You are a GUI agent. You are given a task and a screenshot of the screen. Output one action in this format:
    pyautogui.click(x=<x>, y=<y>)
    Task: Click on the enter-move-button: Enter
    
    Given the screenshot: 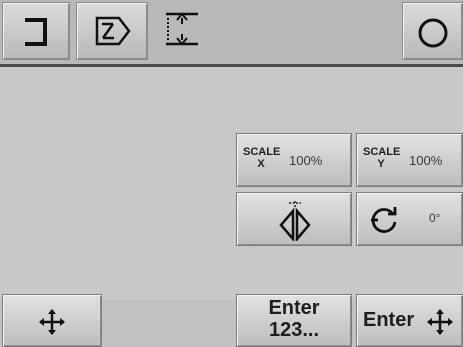 What is the action you would take?
    pyautogui.click(x=409, y=320)
    